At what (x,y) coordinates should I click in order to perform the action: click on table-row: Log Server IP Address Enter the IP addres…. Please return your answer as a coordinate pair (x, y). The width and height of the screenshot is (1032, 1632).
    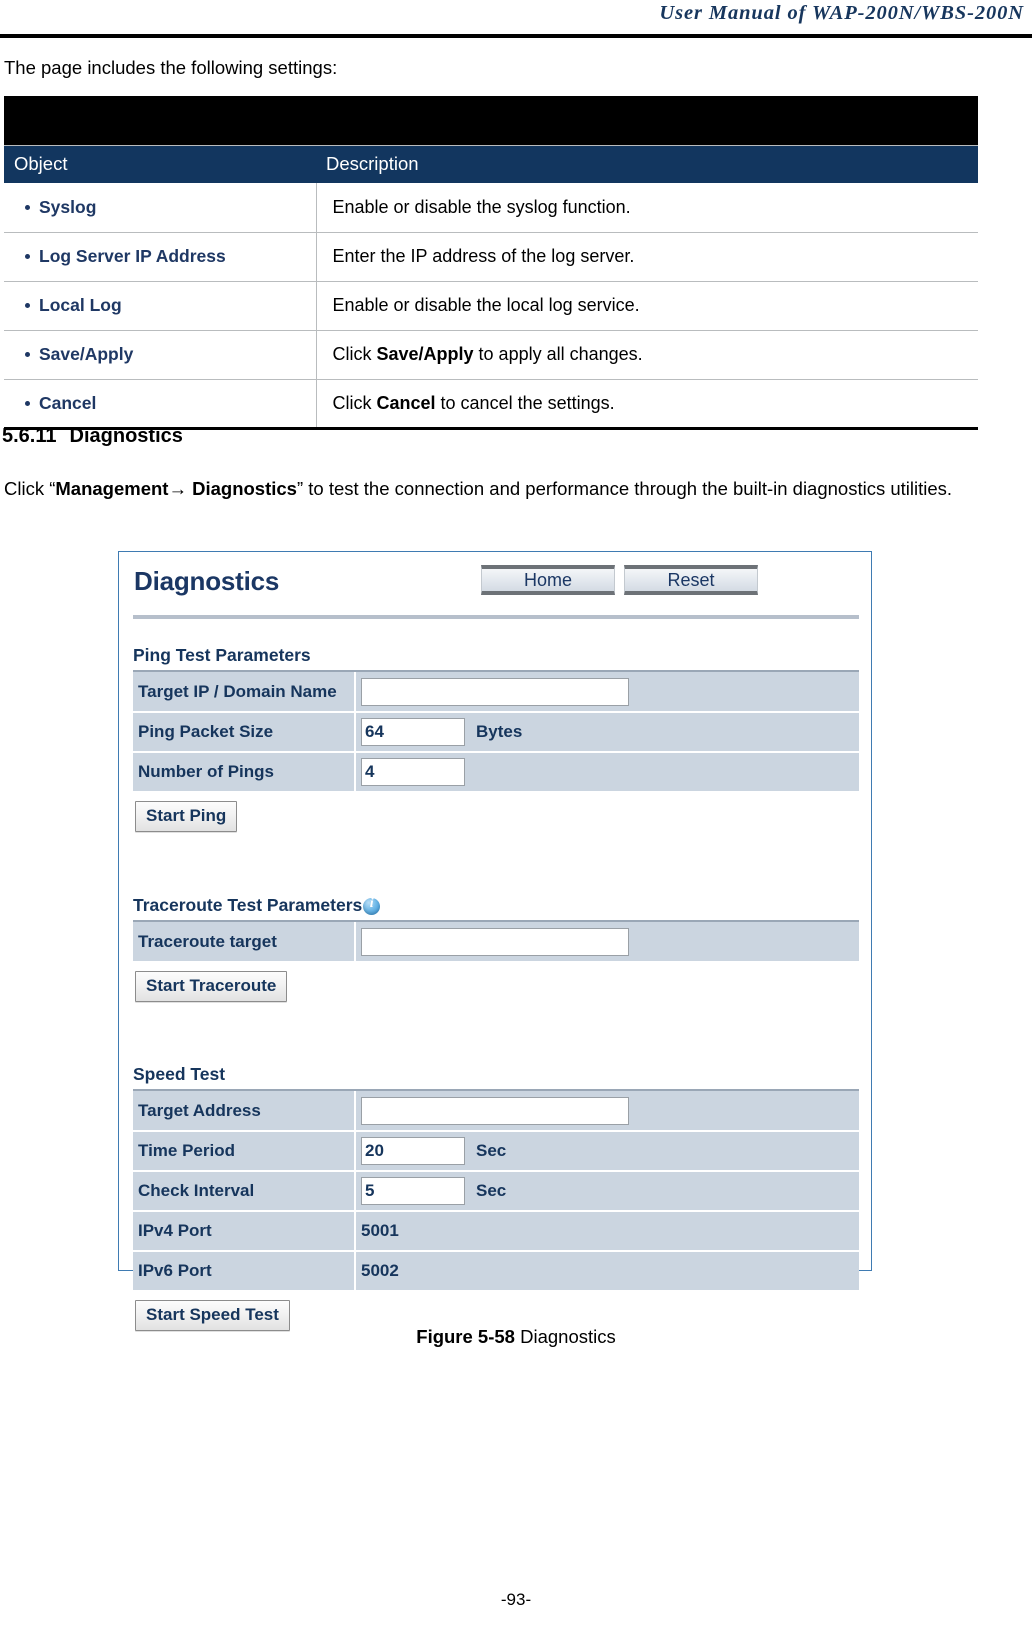
    Looking at the image, I should click on (491, 257).